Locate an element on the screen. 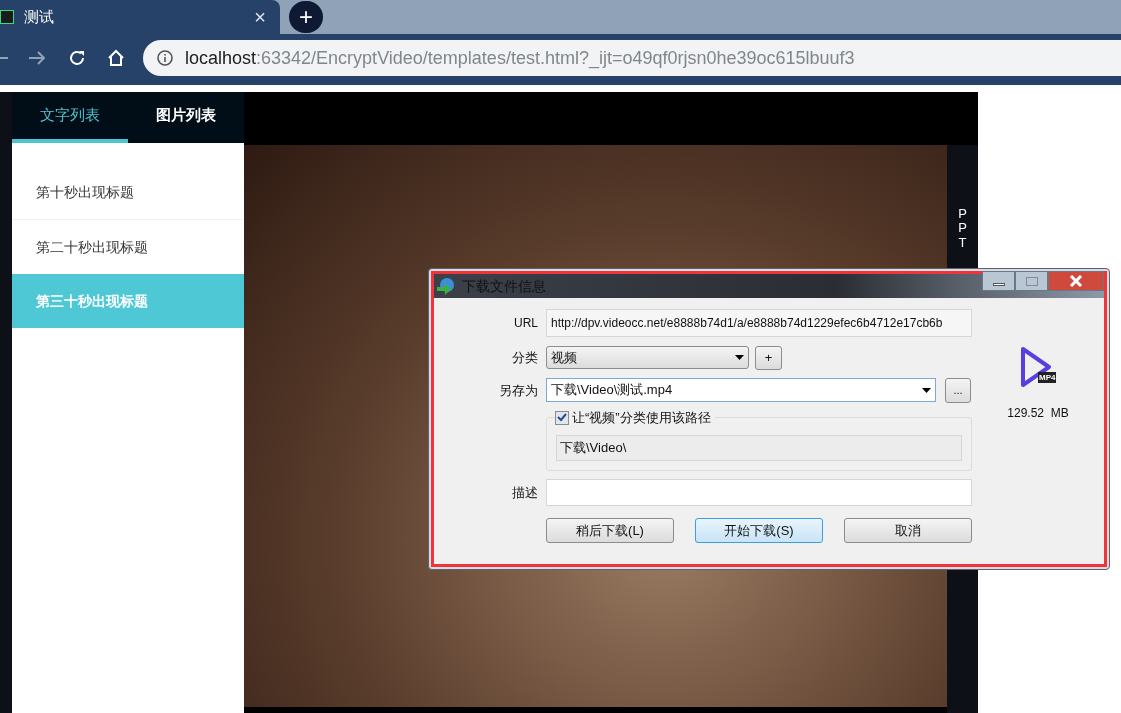  save-as-label: 另存为 is located at coordinates (518, 390).